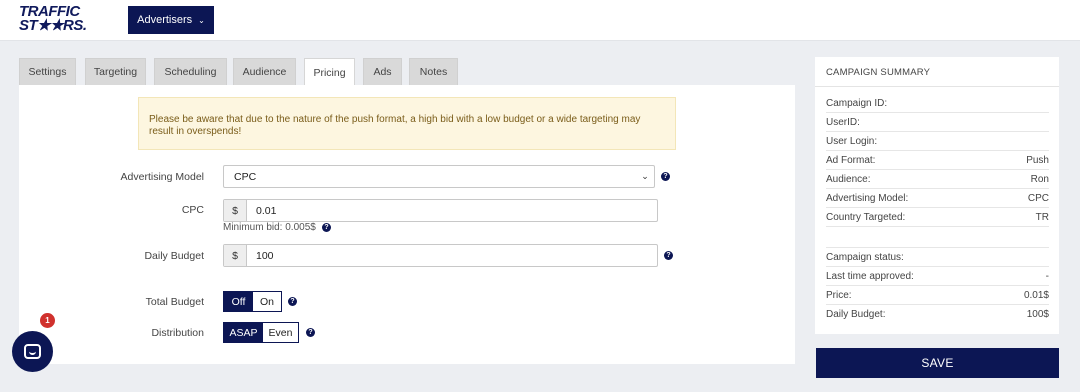  What do you see at coordinates (867, 198) in the screenshot?
I see `summary-label: Advertising Model:` at bounding box center [867, 198].